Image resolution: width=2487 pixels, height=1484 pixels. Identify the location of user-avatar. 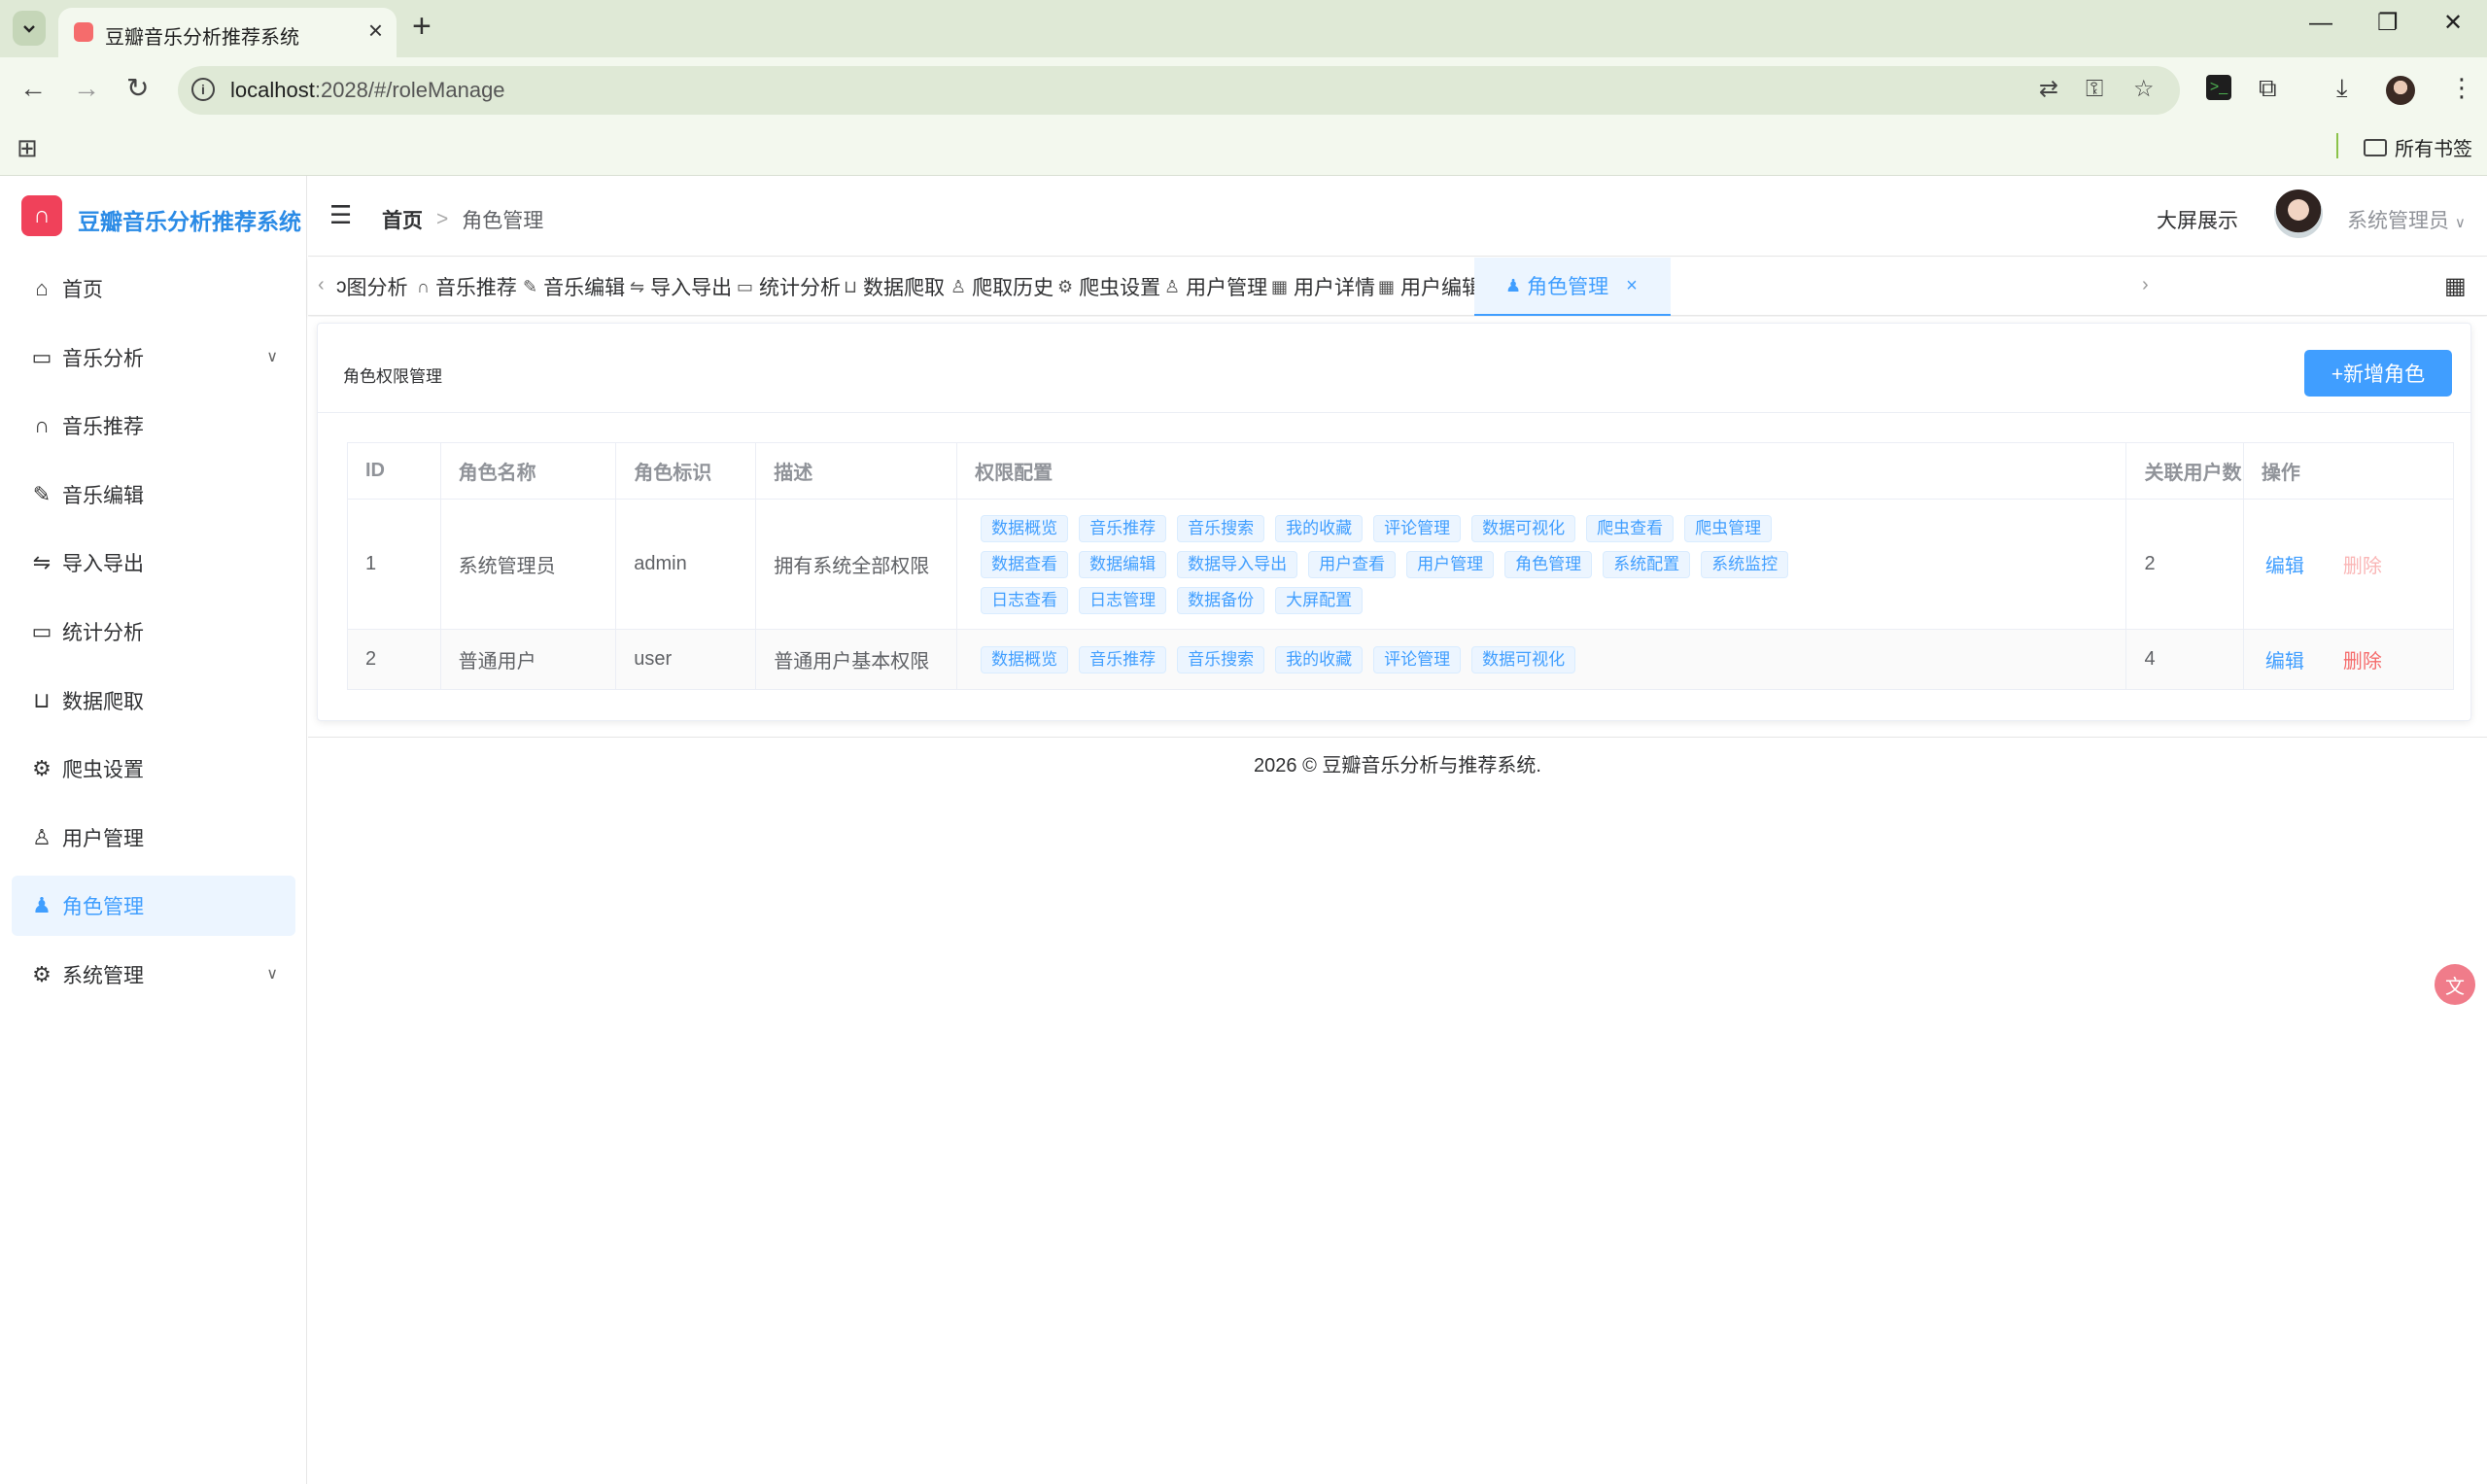
(2299, 214).